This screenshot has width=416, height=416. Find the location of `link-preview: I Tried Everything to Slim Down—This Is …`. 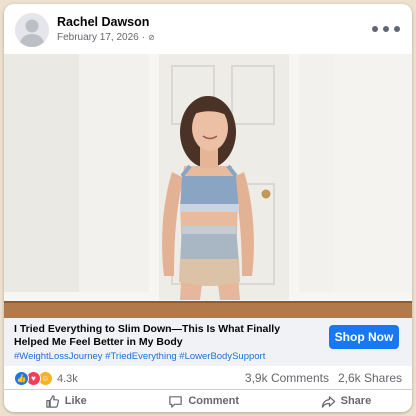

link-preview: I Tried Everything to Slim Down—This Is … is located at coordinates (208, 342).